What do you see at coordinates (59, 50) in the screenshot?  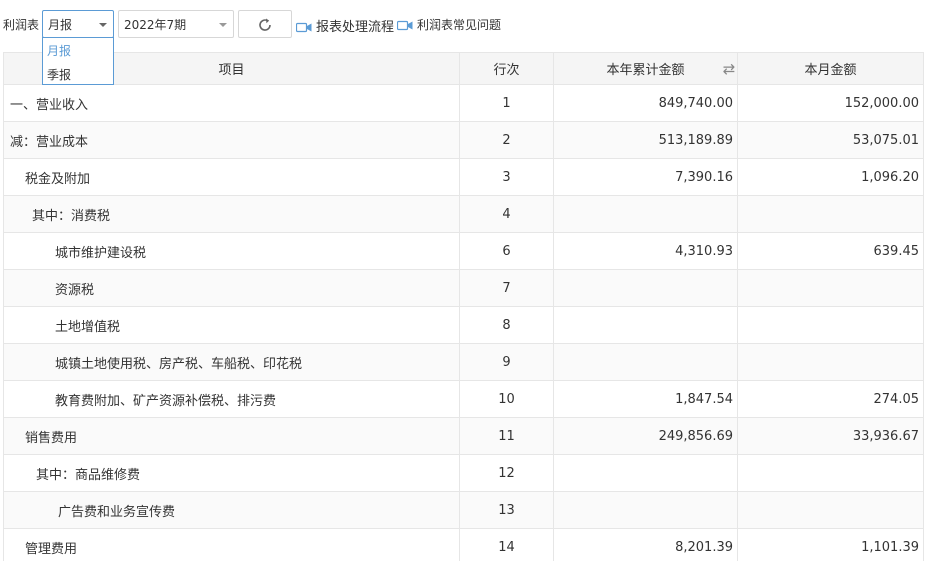 I see `dropdown-option-monthly: 月报` at bounding box center [59, 50].